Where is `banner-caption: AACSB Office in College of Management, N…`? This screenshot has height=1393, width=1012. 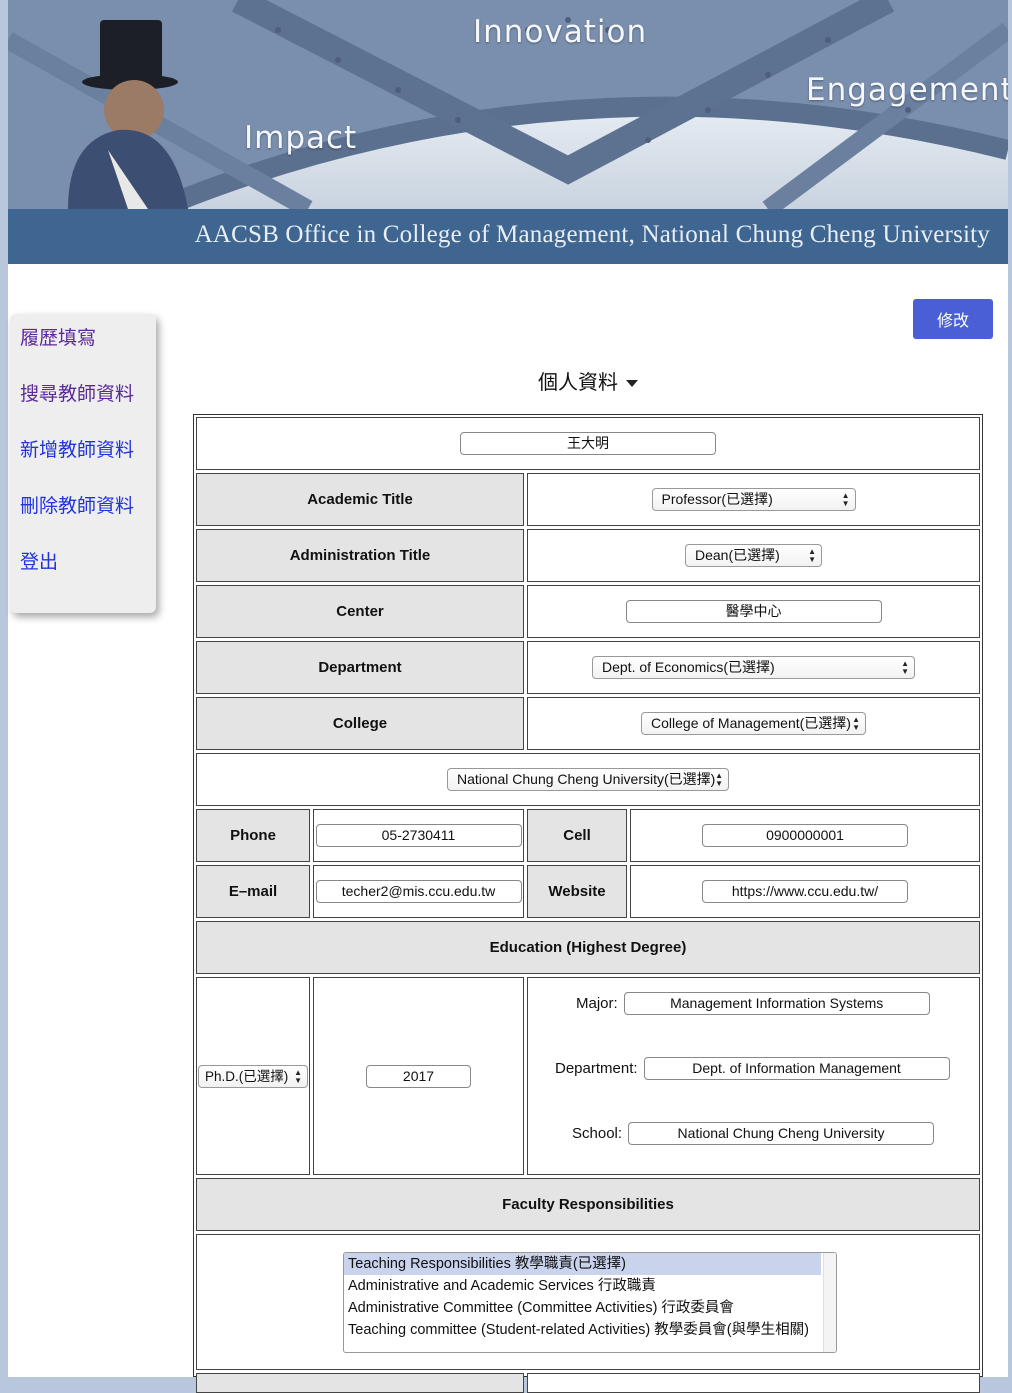
banner-caption: AACSB Office in College of Management, N… is located at coordinates (592, 234).